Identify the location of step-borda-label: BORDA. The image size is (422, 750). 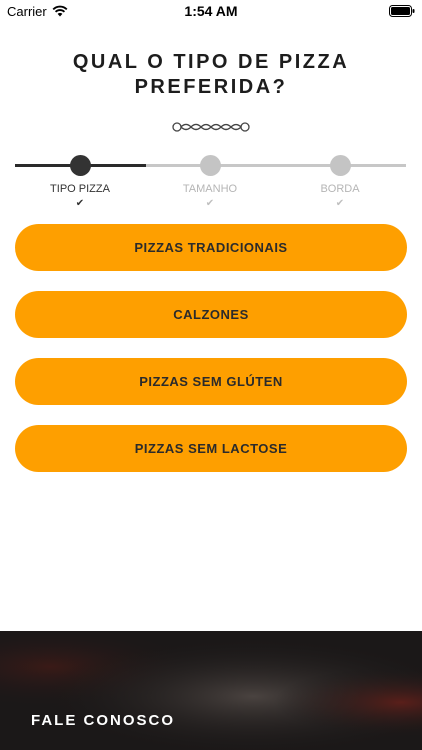
(340, 189).